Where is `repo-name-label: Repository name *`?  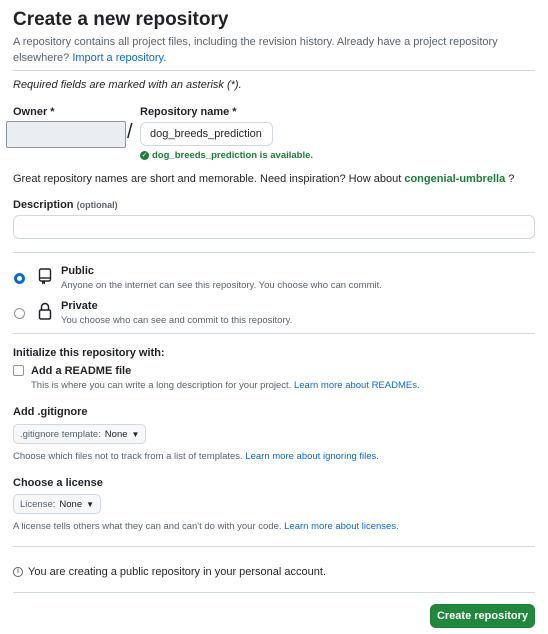 repo-name-label: Repository name * is located at coordinates (188, 112).